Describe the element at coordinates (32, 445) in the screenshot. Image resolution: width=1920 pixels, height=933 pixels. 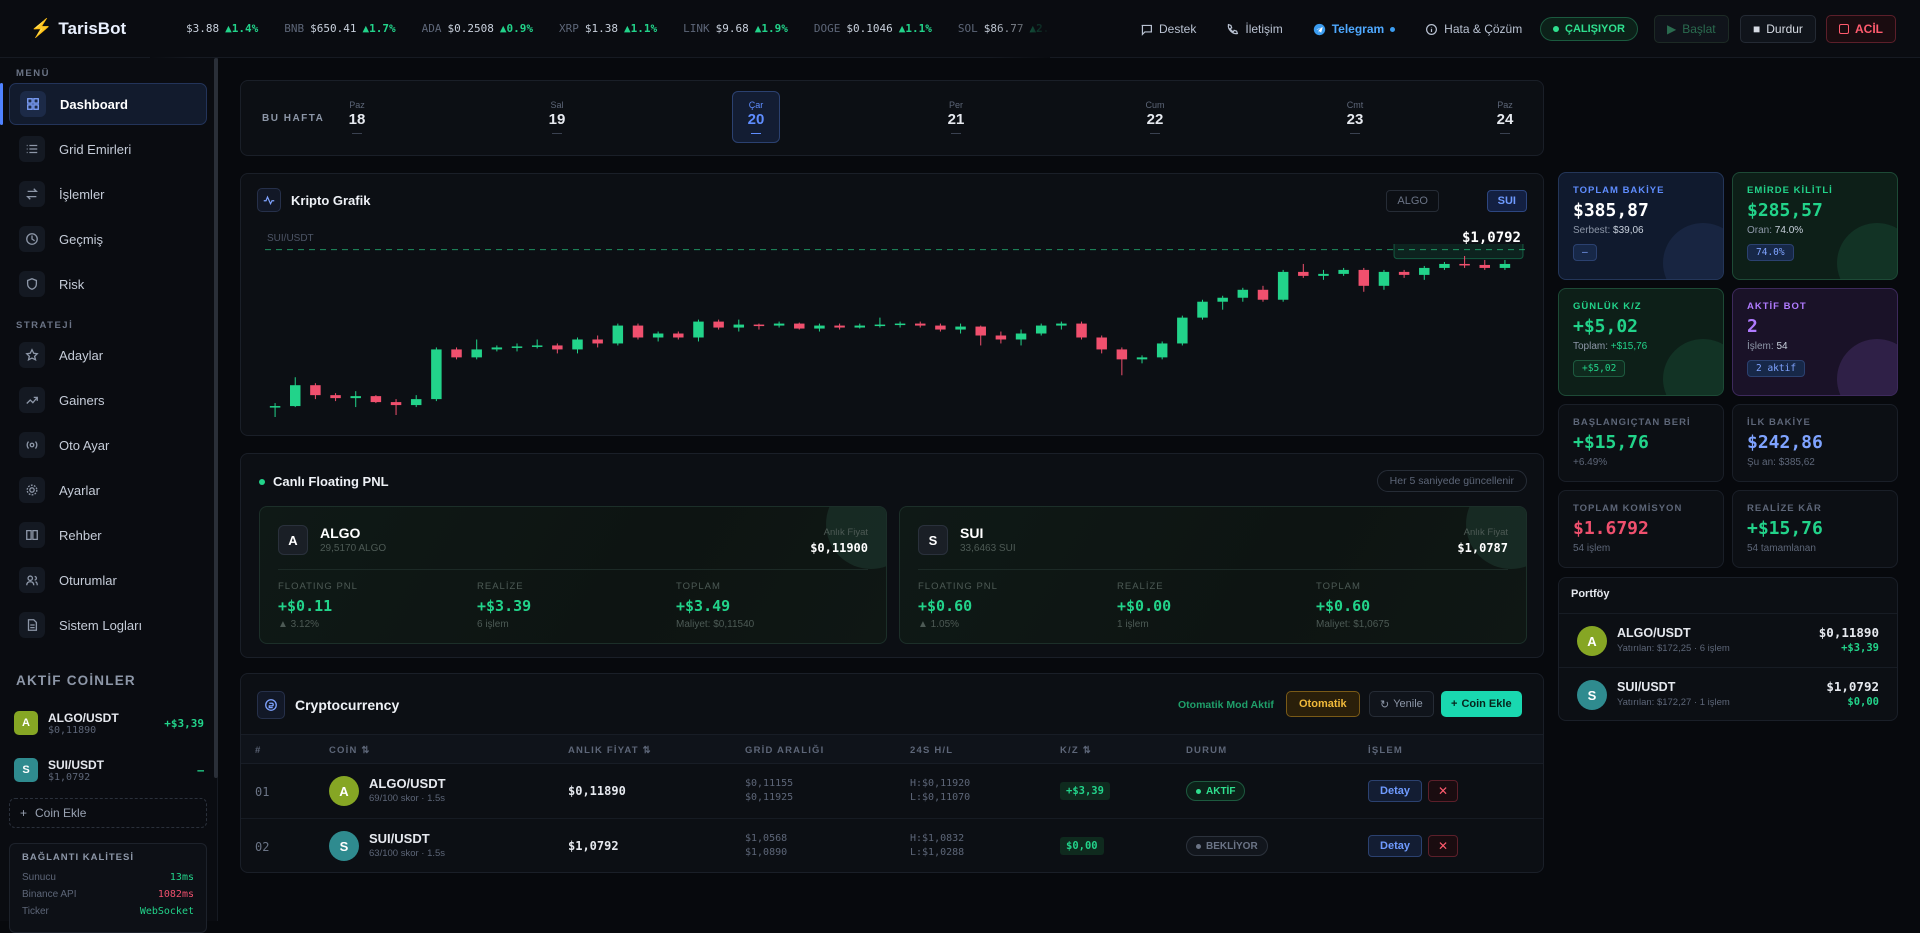
I see `radio-icon` at that location.